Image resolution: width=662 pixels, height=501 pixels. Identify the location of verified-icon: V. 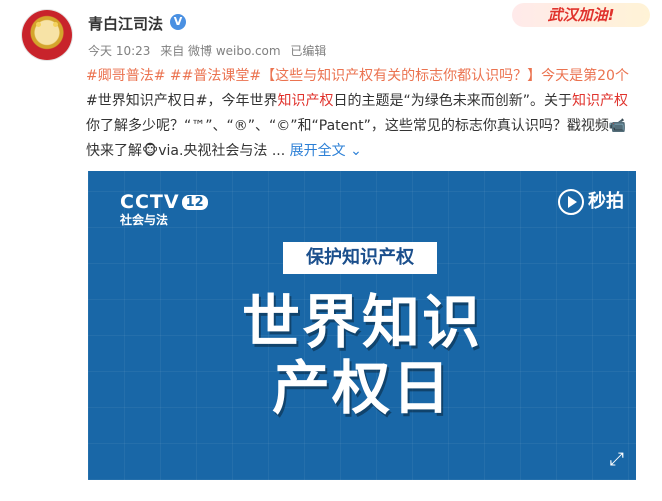
(178, 22).